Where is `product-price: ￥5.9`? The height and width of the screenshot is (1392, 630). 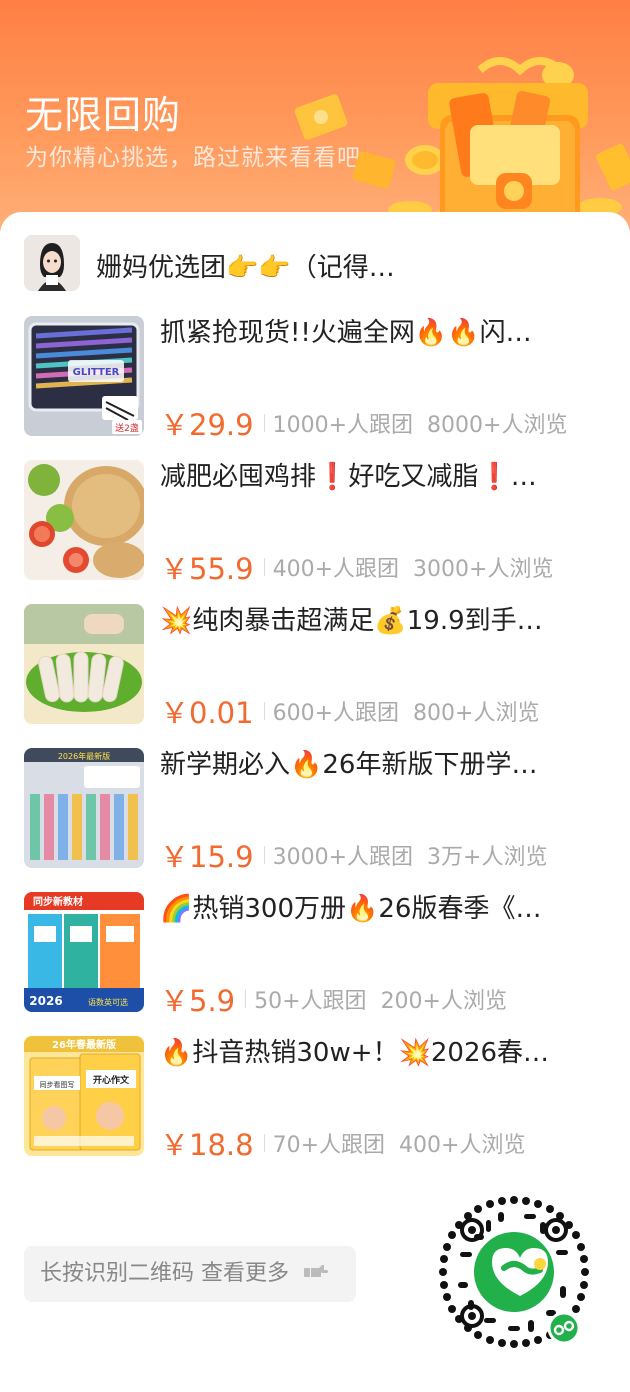 product-price: ￥5.9 is located at coordinates (198, 1001).